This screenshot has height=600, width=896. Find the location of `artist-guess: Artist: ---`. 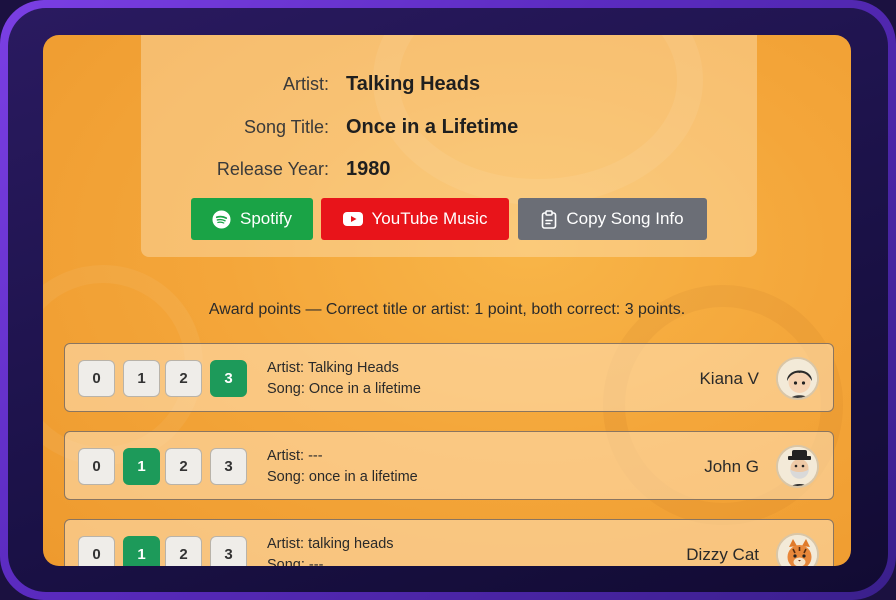

artist-guess: Artist: --- is located at coordinates (295, 456).